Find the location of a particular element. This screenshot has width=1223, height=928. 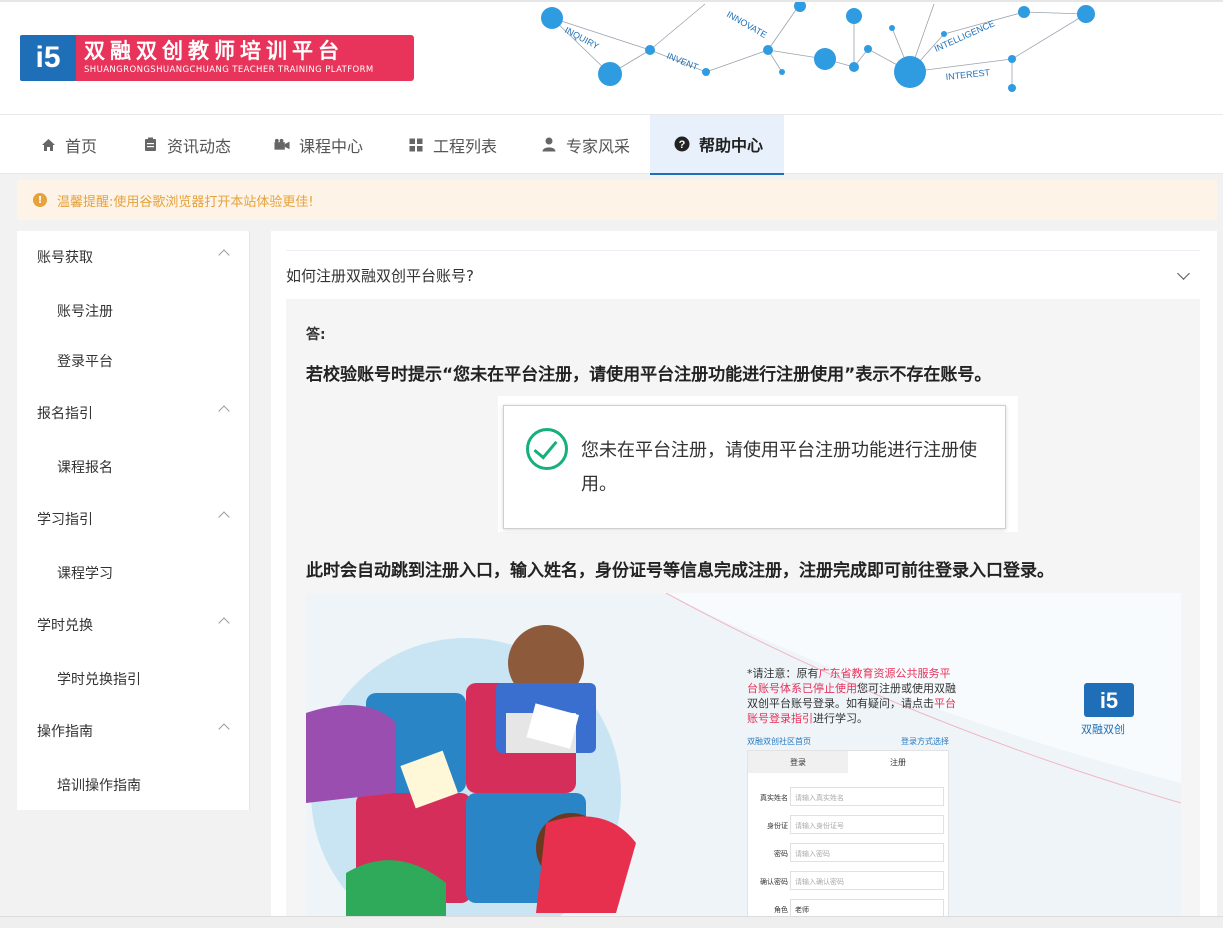

field-confirm-password: 确认密码 请输入确认密码 is located at coordinates (849, 881).